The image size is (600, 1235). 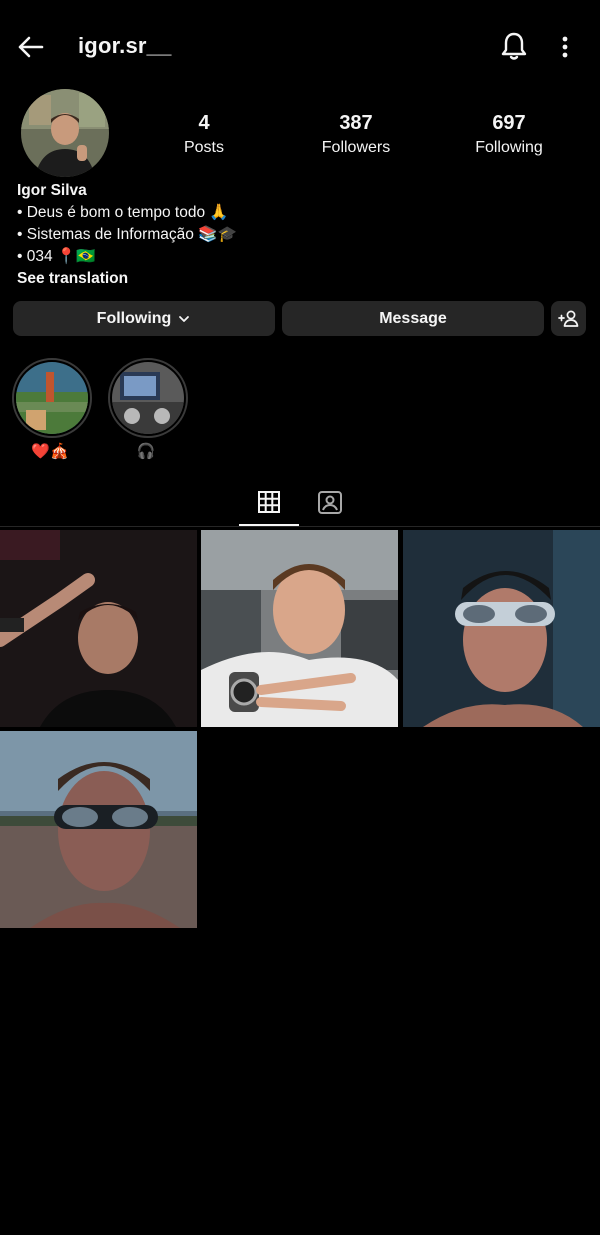 What do you see at coordinates (184, 318) in the screenshot?
I see `chevron-down-icon` at bounding box center [184, 318].